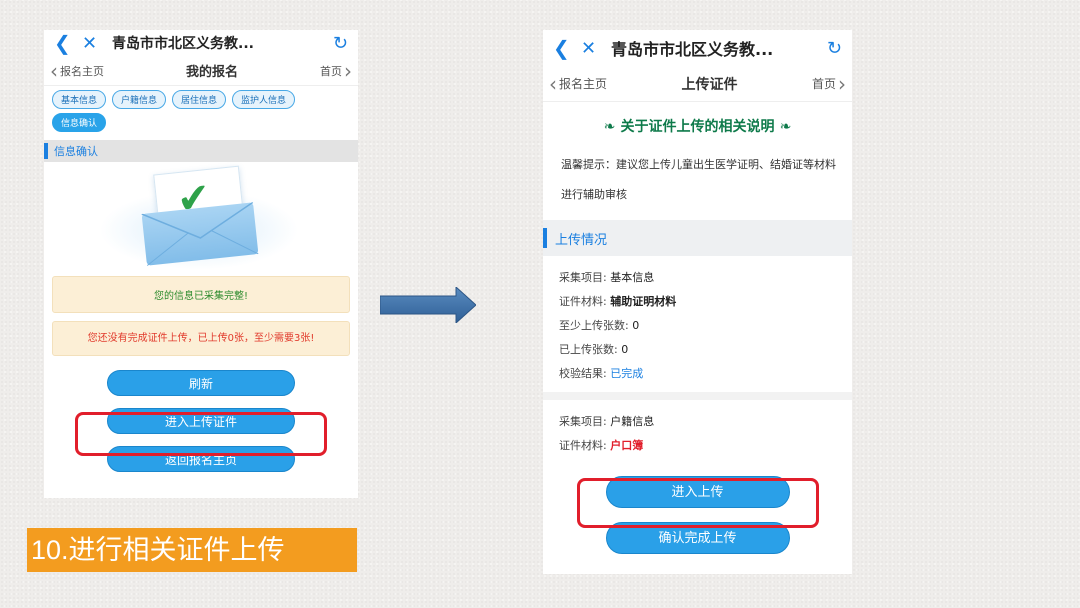  I want to click on instructions-title: 关于证件上传的相关说明, so click(697, 127).